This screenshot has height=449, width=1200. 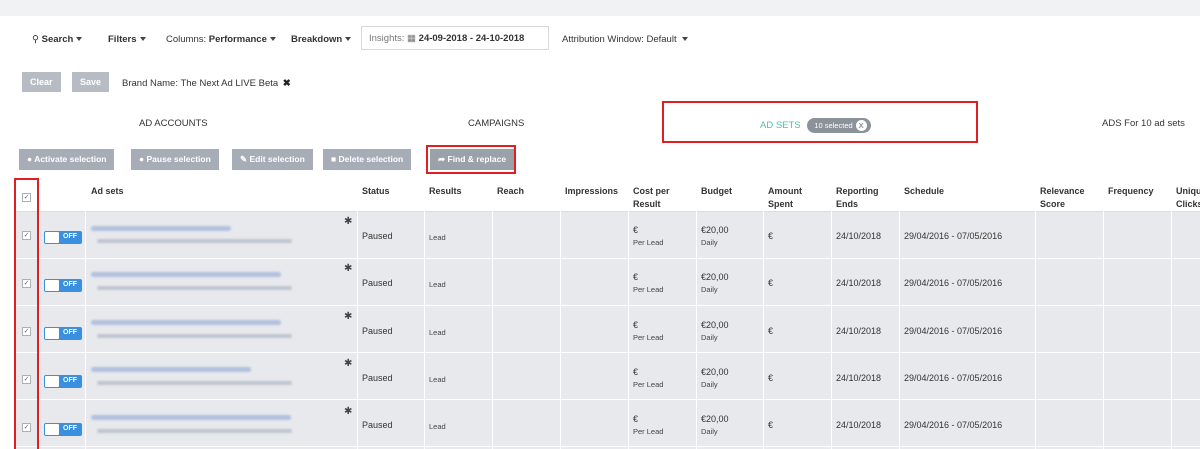 I want to click on col-status: Status, so click(x=376, y=191).